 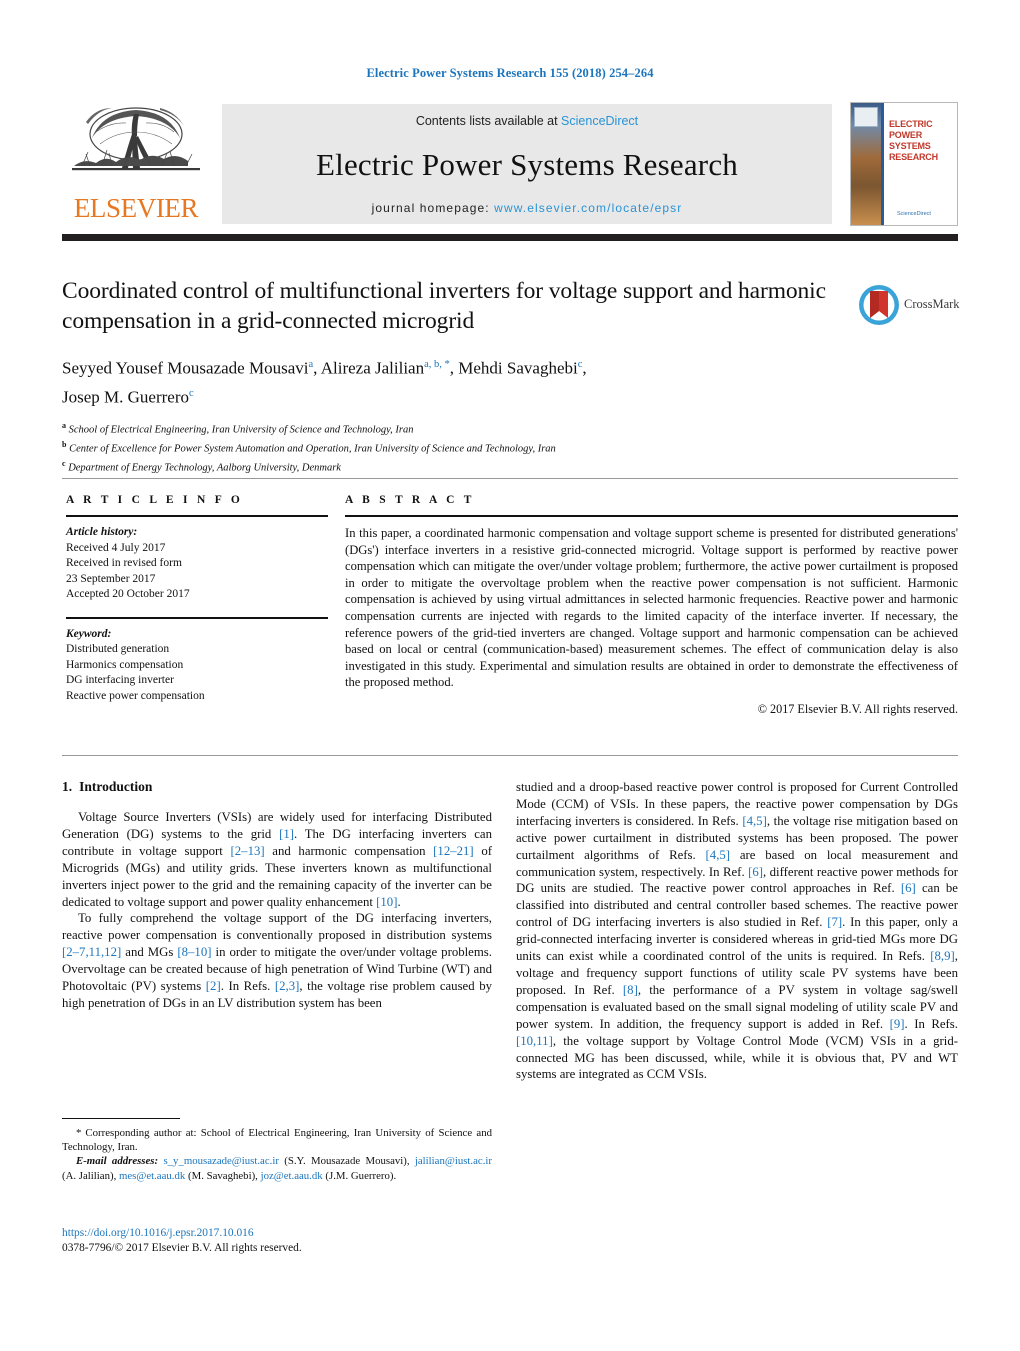 What do you see at coordinates (518, 368) in the screenshot?
I see `author-name: Mehdi Savaghebi` at bounding box center [518, 368].